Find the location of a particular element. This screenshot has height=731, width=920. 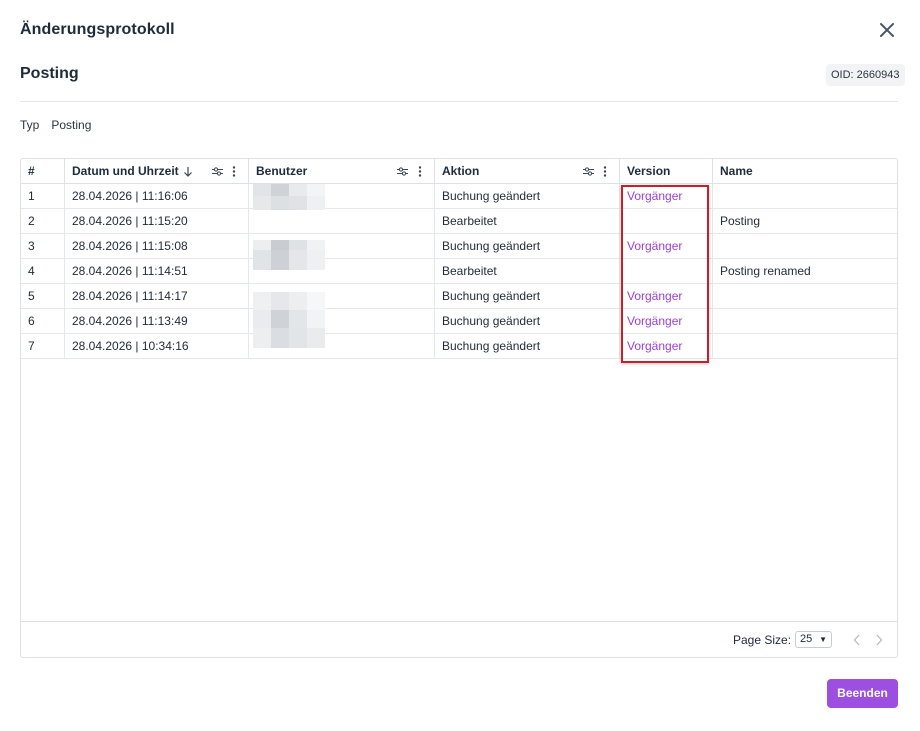

row-number: 5 is located at coordinates (43, 296).